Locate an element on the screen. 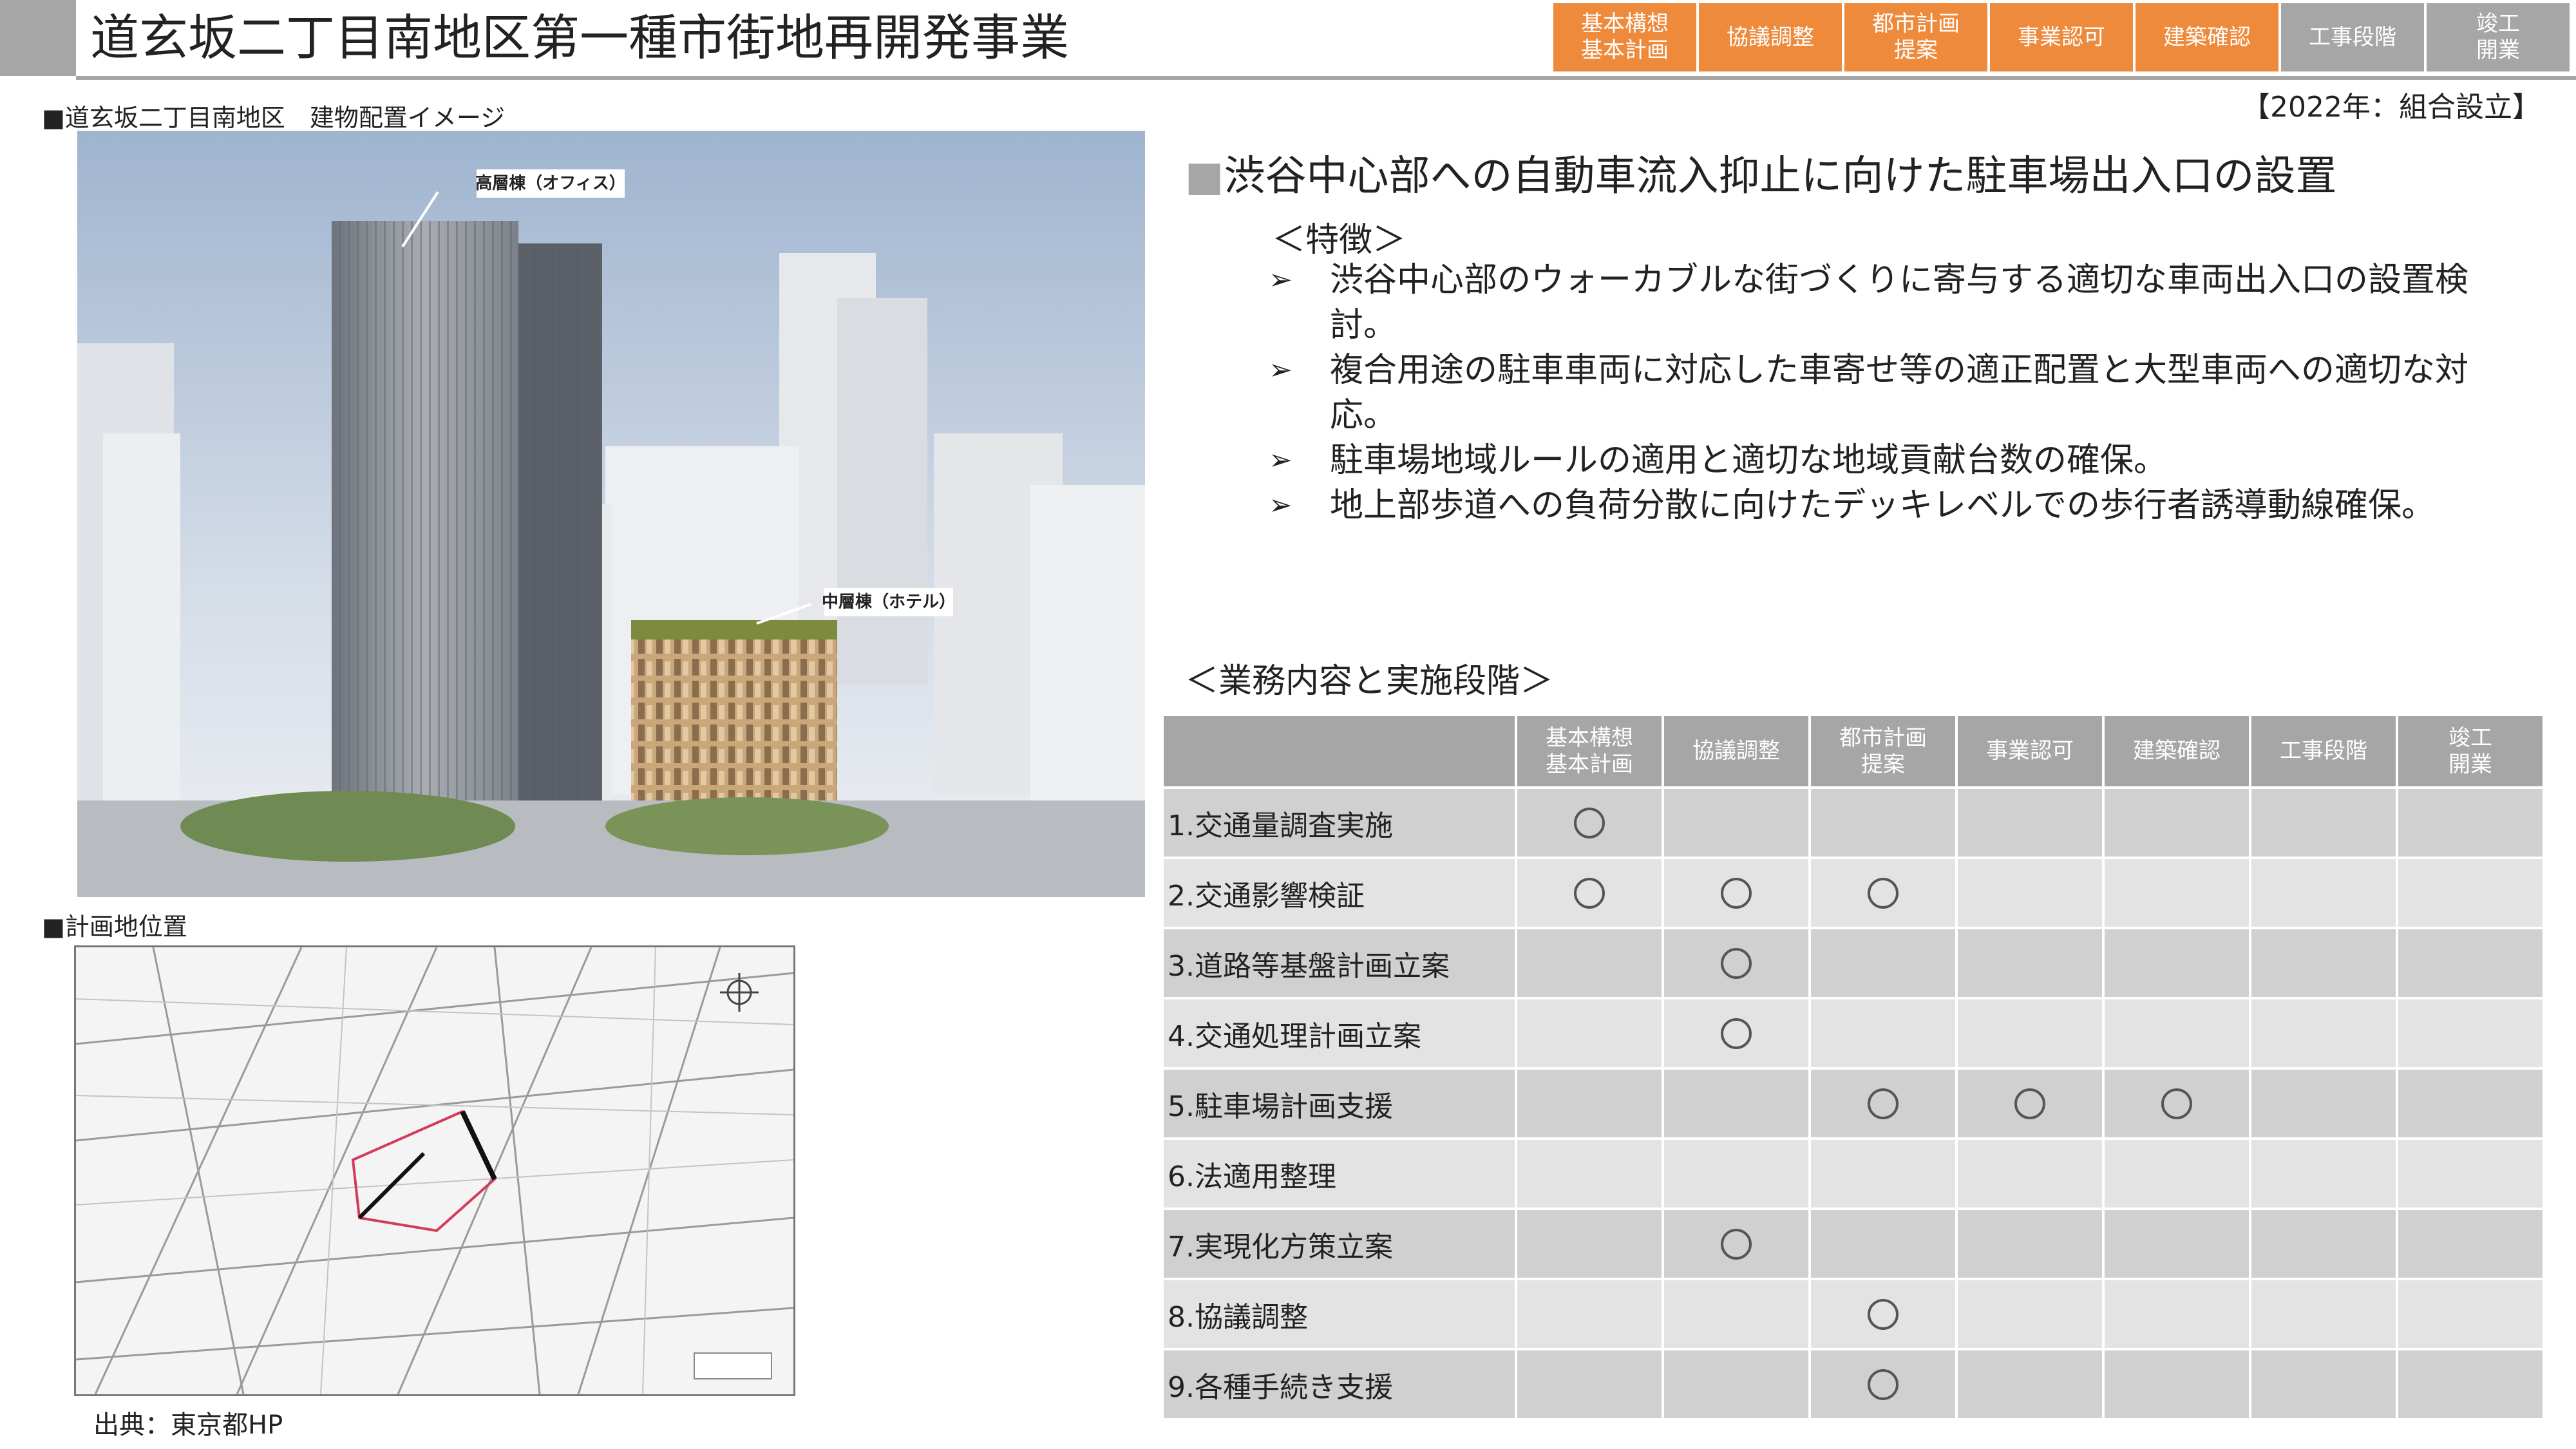 The width and height of the screenshot is (2576, 1449). table-header-cell: 建築確認 is located at coordinates (2177, 752).